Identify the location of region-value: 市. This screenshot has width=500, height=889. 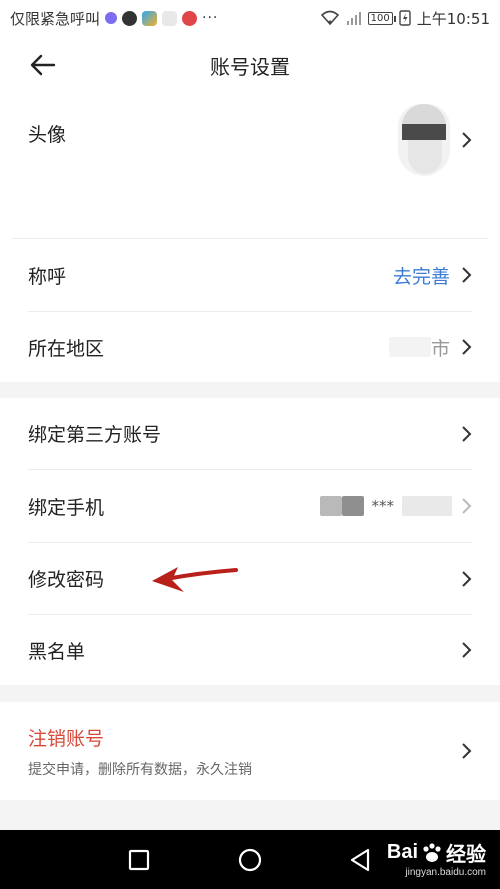
(440, 348).